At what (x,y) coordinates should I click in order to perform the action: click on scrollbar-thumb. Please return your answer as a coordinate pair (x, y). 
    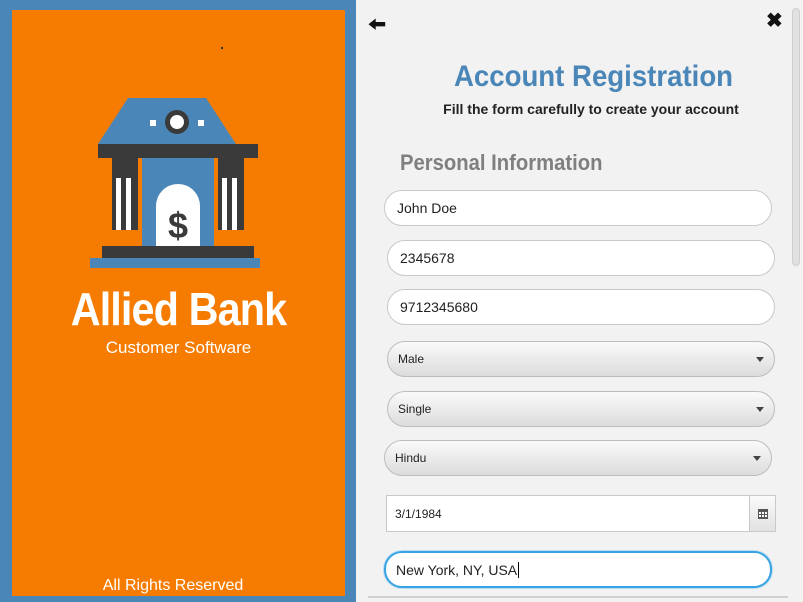
    Looking at the image, I should click on (796, 137).